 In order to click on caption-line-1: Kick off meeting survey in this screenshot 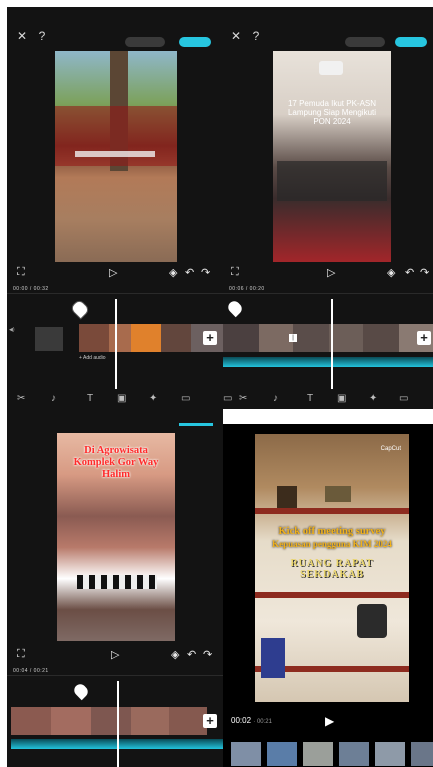, I will do `click(332, 531)`.